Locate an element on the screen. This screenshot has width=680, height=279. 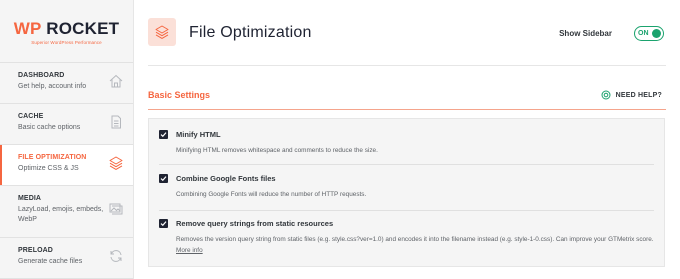
sidebar-item-subtitle: Basic cache options is located at coordinates (49, 127).